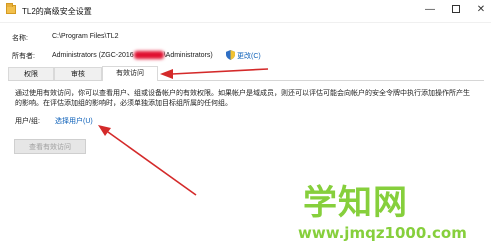  I want to click on arrow-head-tab, so click(166, 74).